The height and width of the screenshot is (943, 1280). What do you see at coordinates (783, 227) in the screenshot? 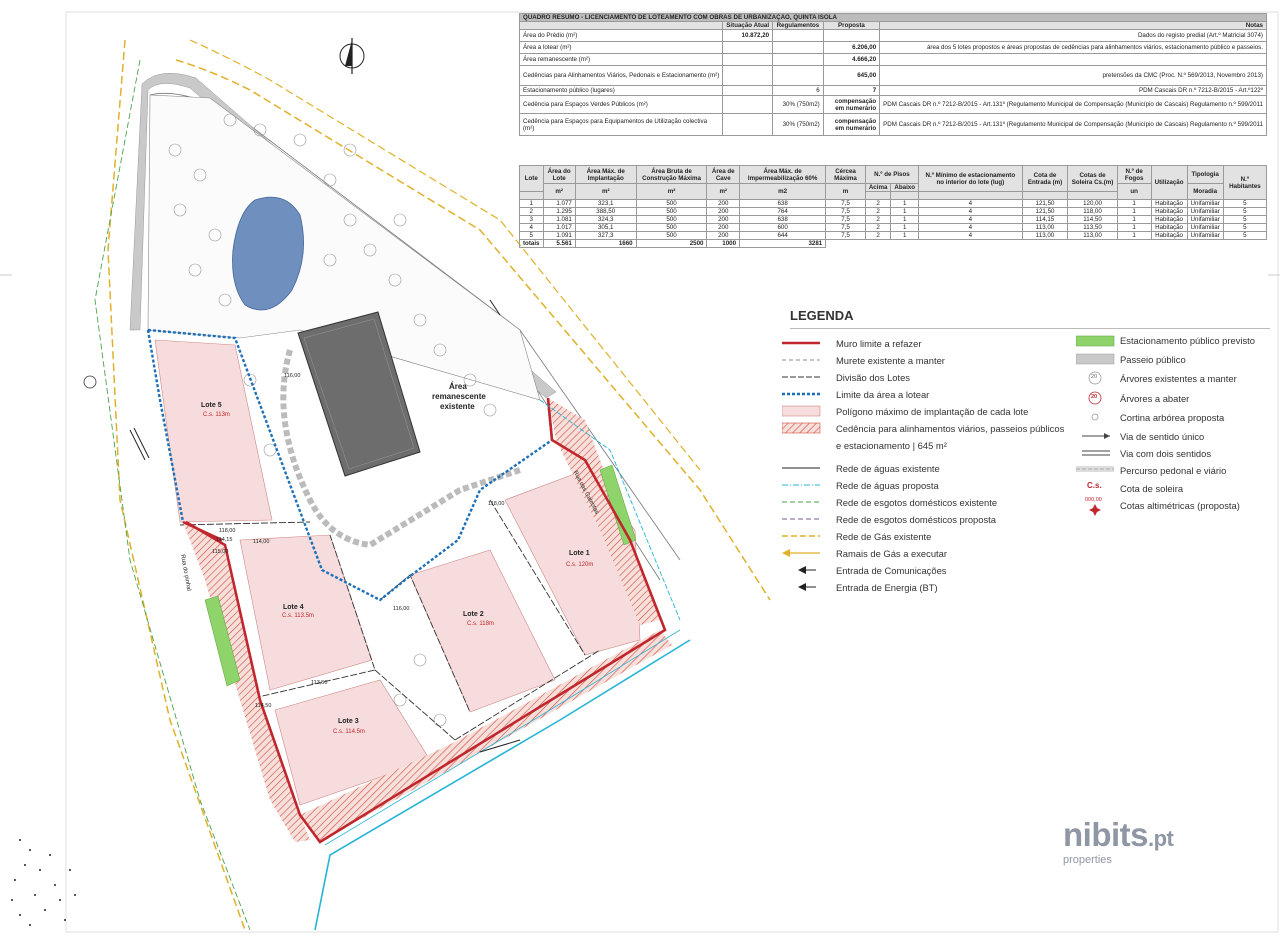
I see `cell: 600` at bounding box center [783, 227].